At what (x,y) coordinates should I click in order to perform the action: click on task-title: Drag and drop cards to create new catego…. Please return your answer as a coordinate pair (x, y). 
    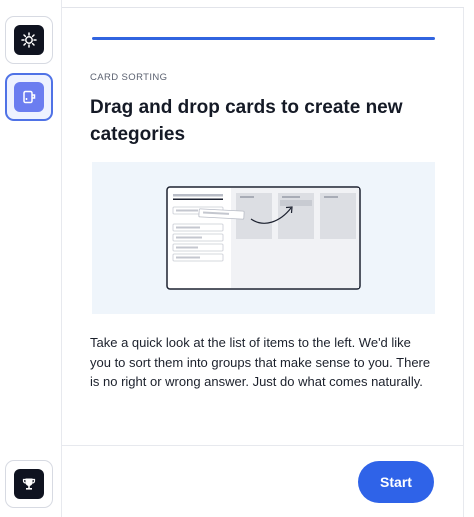
    Looking at the image, I should click on (246, 121).